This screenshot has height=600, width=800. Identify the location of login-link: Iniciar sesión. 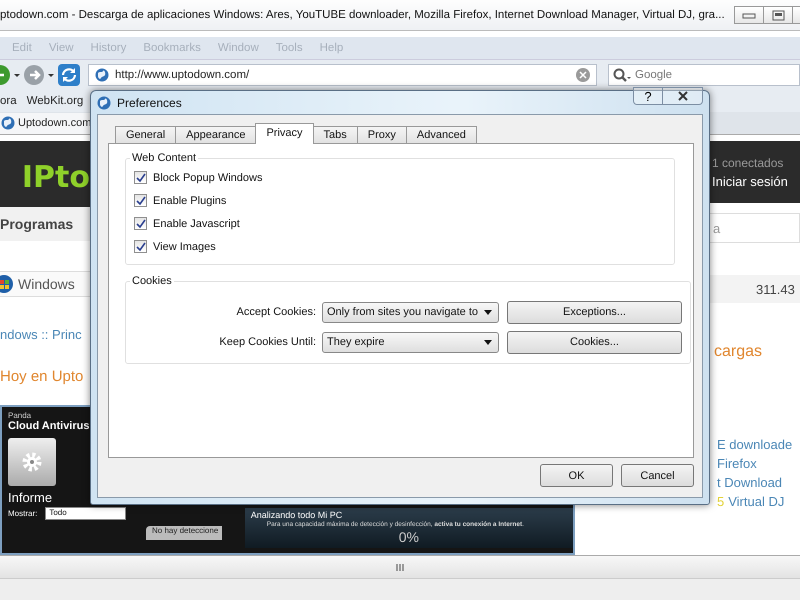
(756, 181).